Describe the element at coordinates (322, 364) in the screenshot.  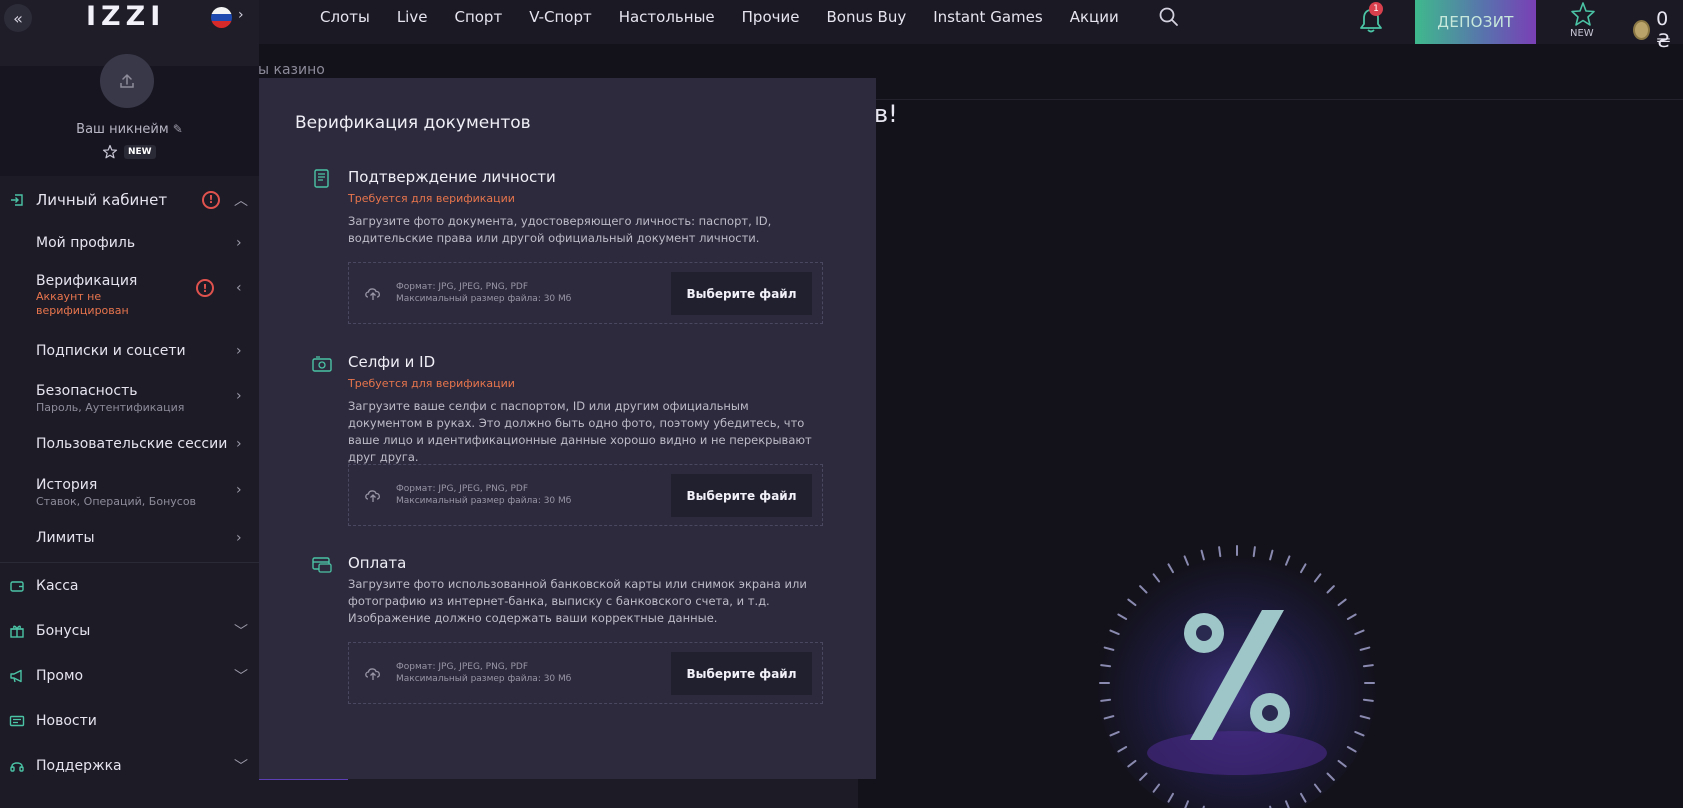
I see `camera-id-icon` at that location.